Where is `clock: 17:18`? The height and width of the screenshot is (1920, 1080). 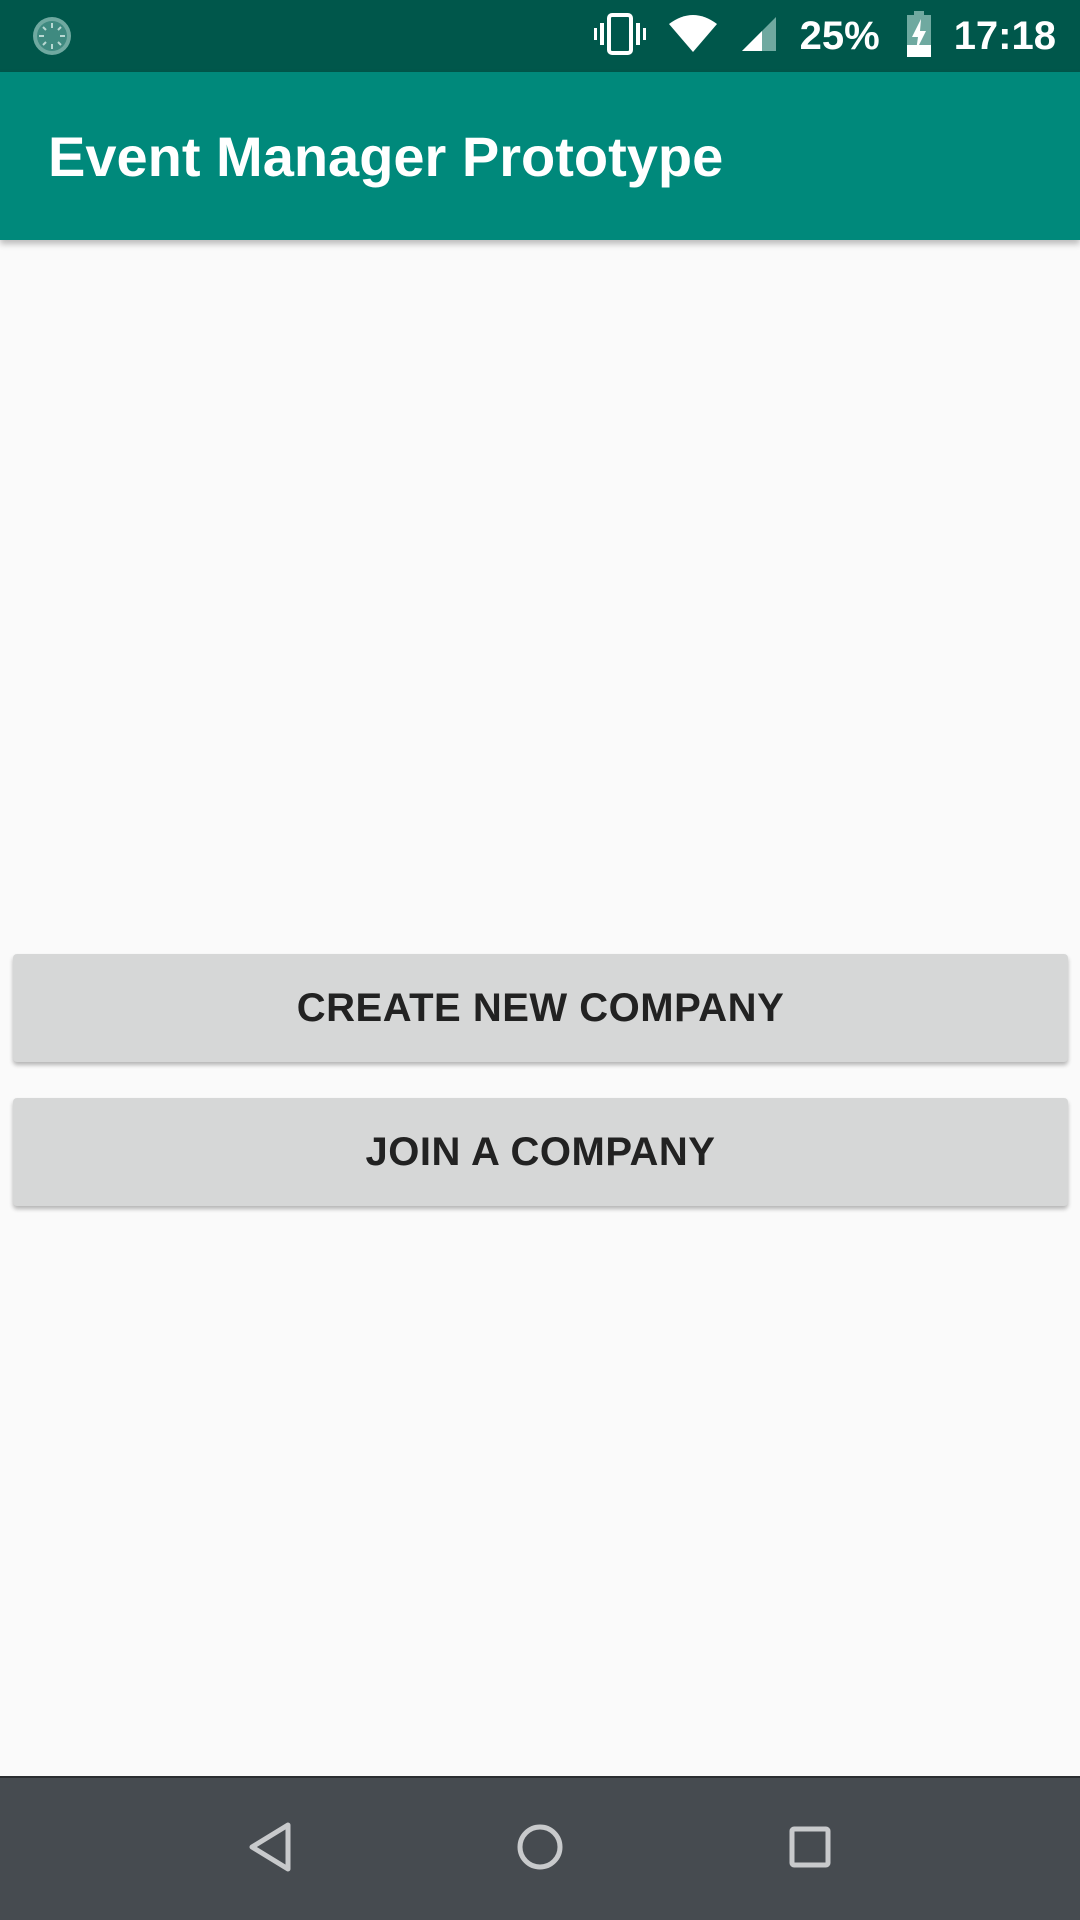
clock: 17:18 is located at coordinates (1004, 35).